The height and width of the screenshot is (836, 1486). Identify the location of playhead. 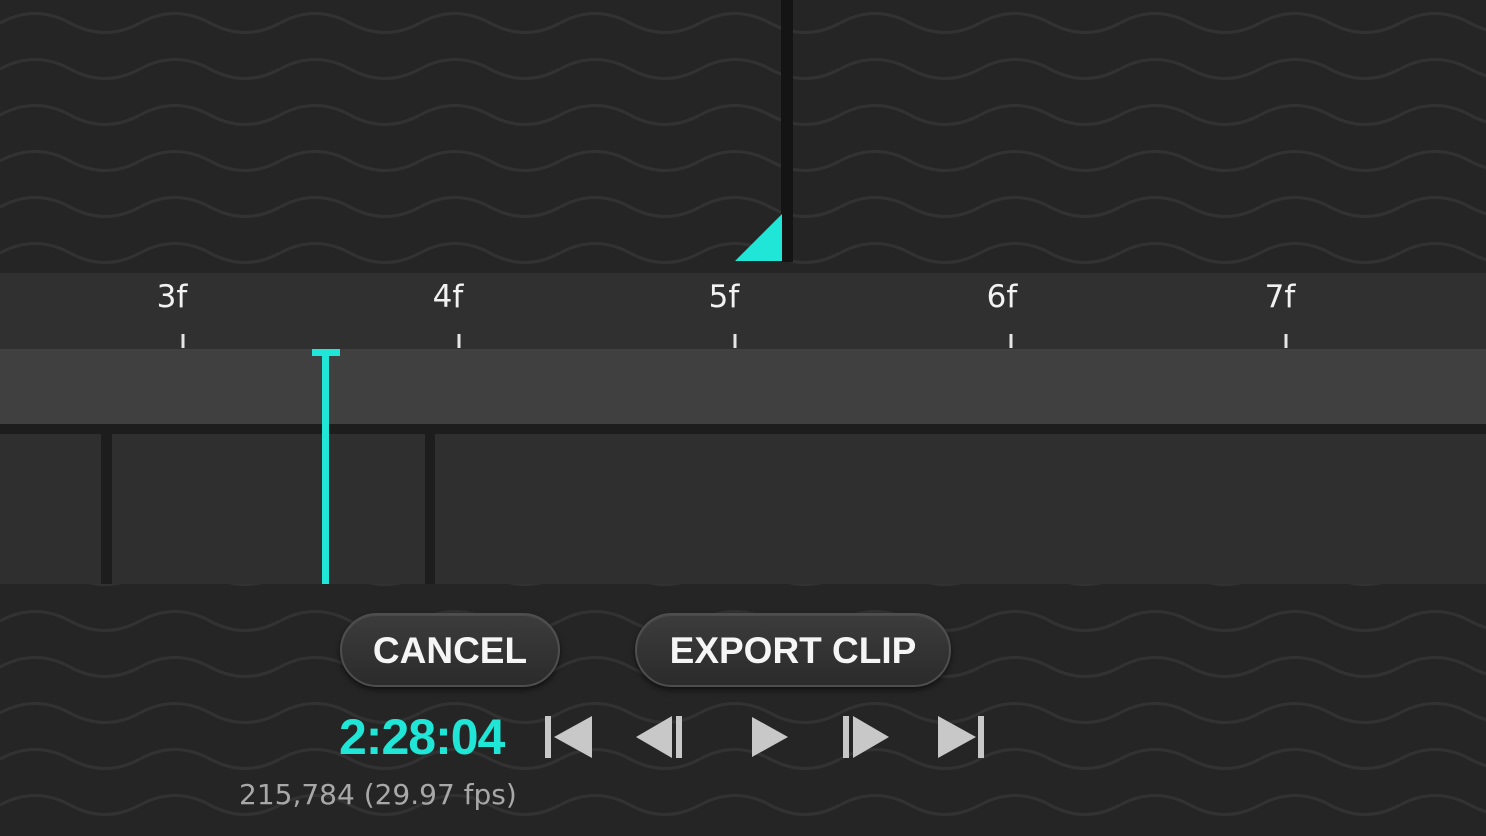
(325, 466).